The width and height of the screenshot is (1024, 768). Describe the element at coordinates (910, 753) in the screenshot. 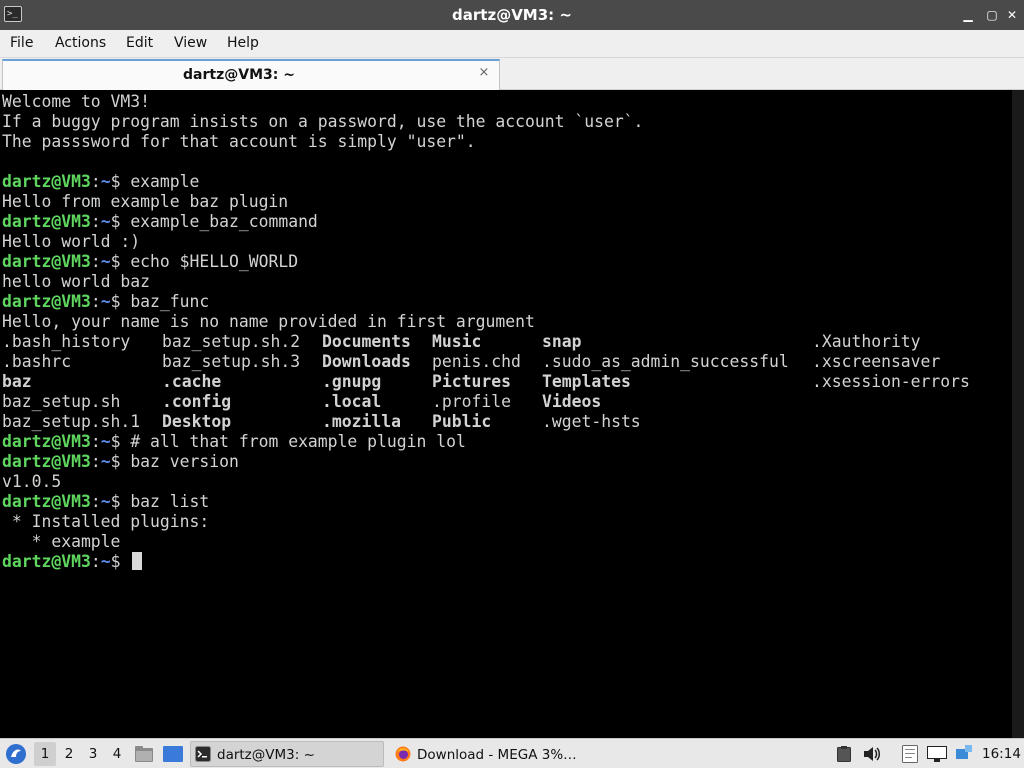

I see `notes-icon` at that location.